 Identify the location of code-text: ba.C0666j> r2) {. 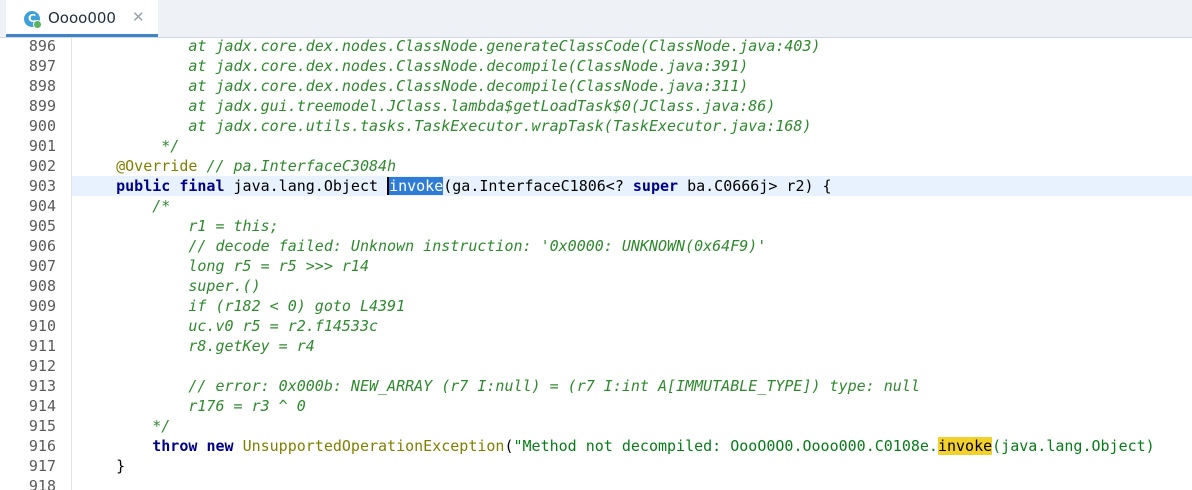
(755, 186).